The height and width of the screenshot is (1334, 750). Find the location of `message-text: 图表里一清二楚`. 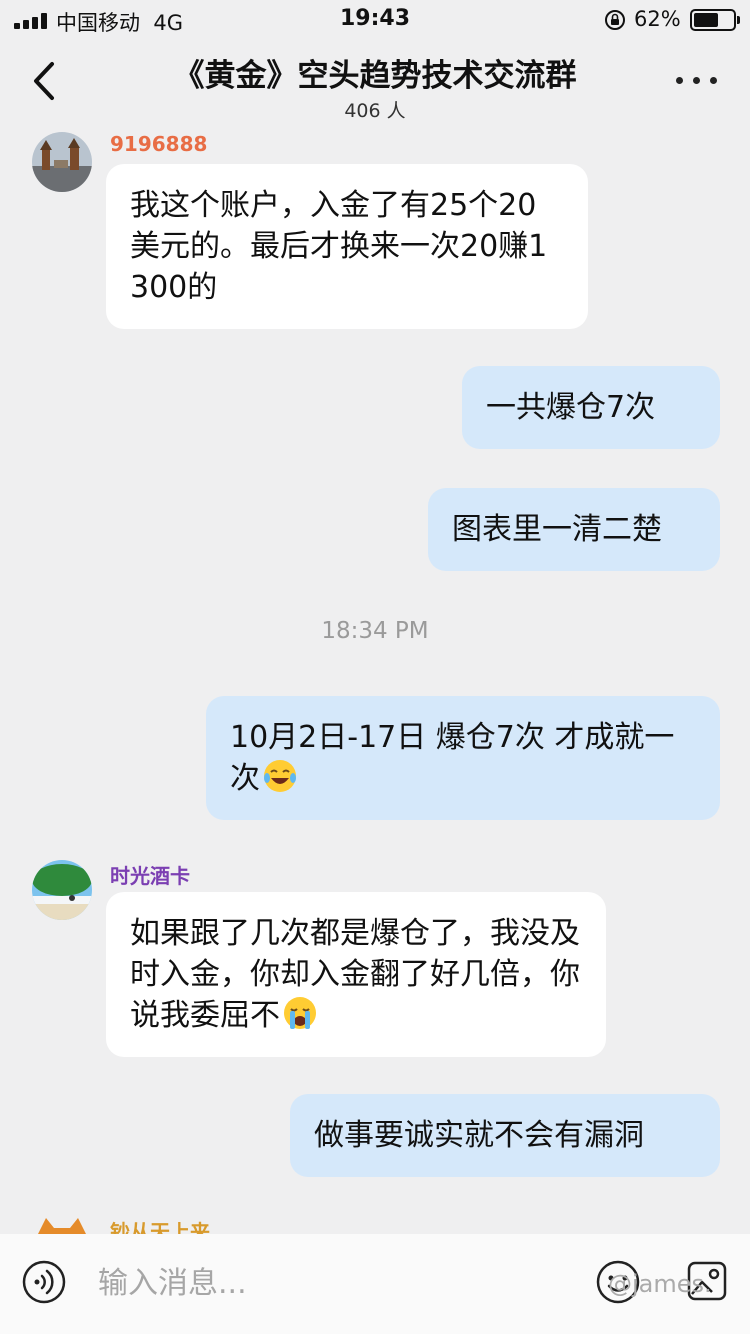

message-text: 图表里一清二楚 is located at coordinates (557, 529).